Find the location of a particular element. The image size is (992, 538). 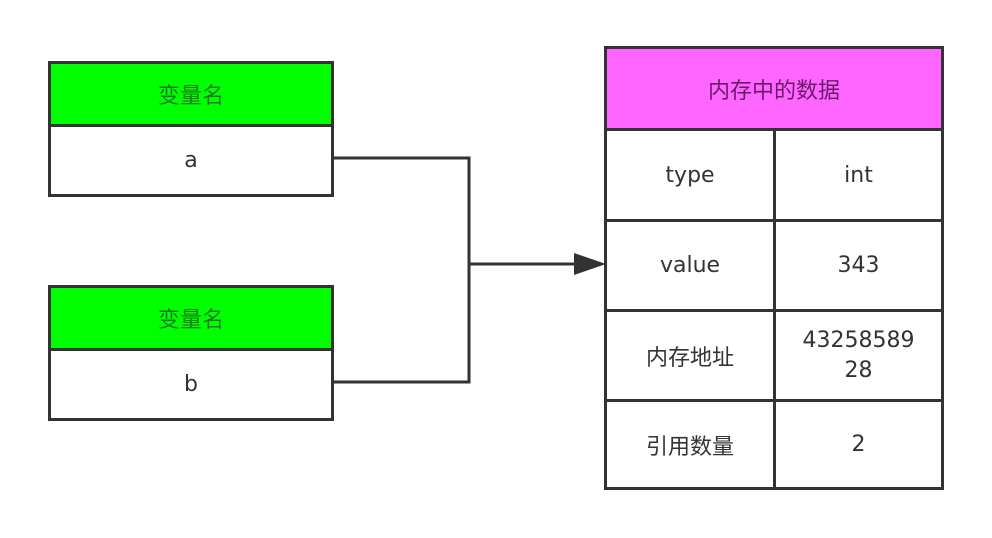

address-line-1: 43258589 is located at coordinates (858, 340).